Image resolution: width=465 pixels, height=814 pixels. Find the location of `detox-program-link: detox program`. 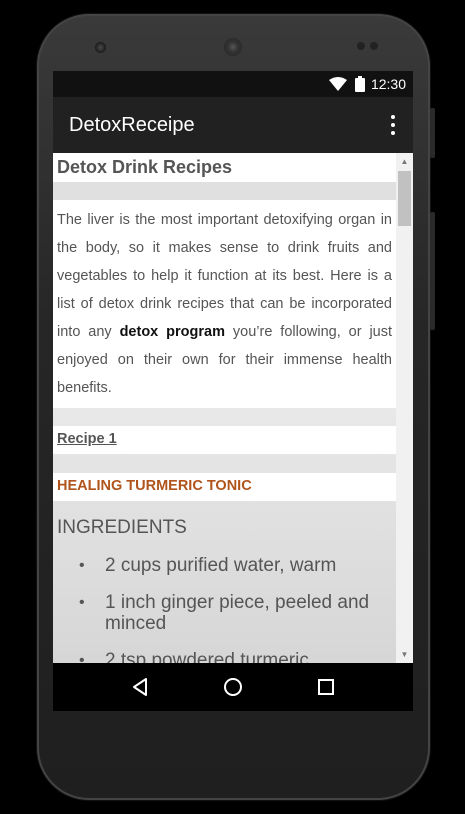

detox-program-link: detox program is located at coordinates (172, 332).